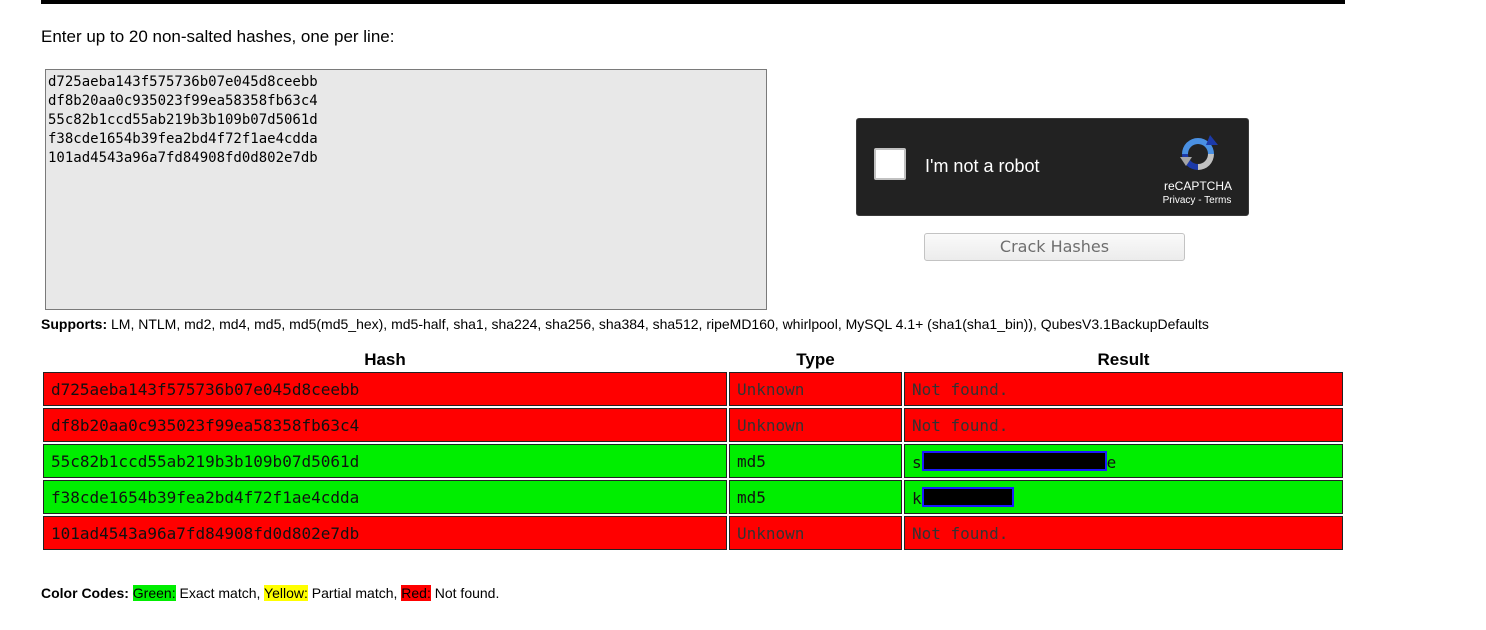  Describe the element at coordinates (815, 359) in the screenshot. I see `header-type: Type` at that location.